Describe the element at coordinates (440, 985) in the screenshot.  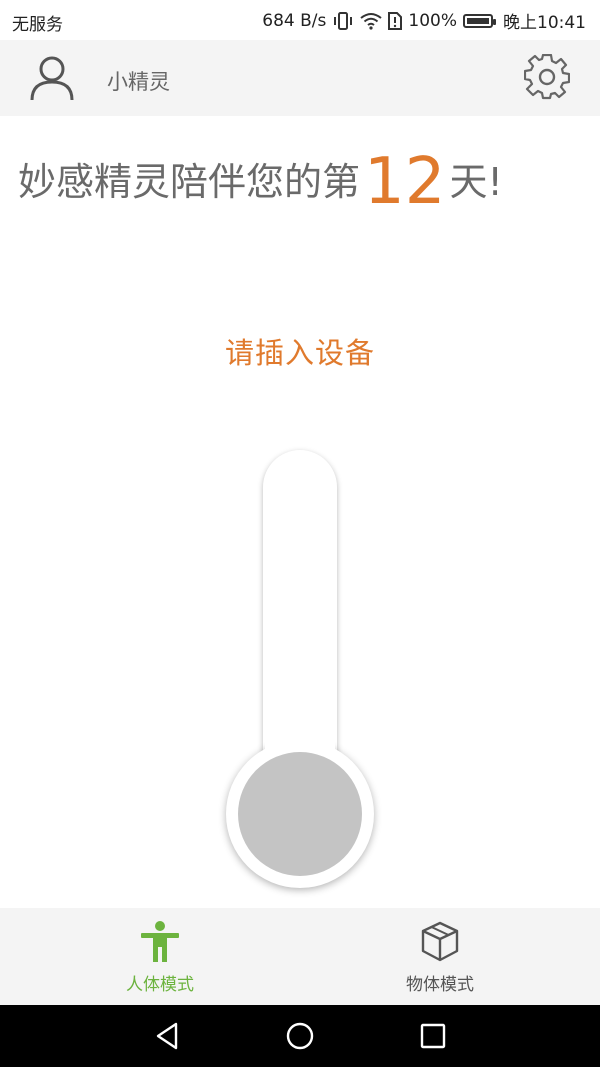
I see `tab-object-label: 物体模式` at that location.